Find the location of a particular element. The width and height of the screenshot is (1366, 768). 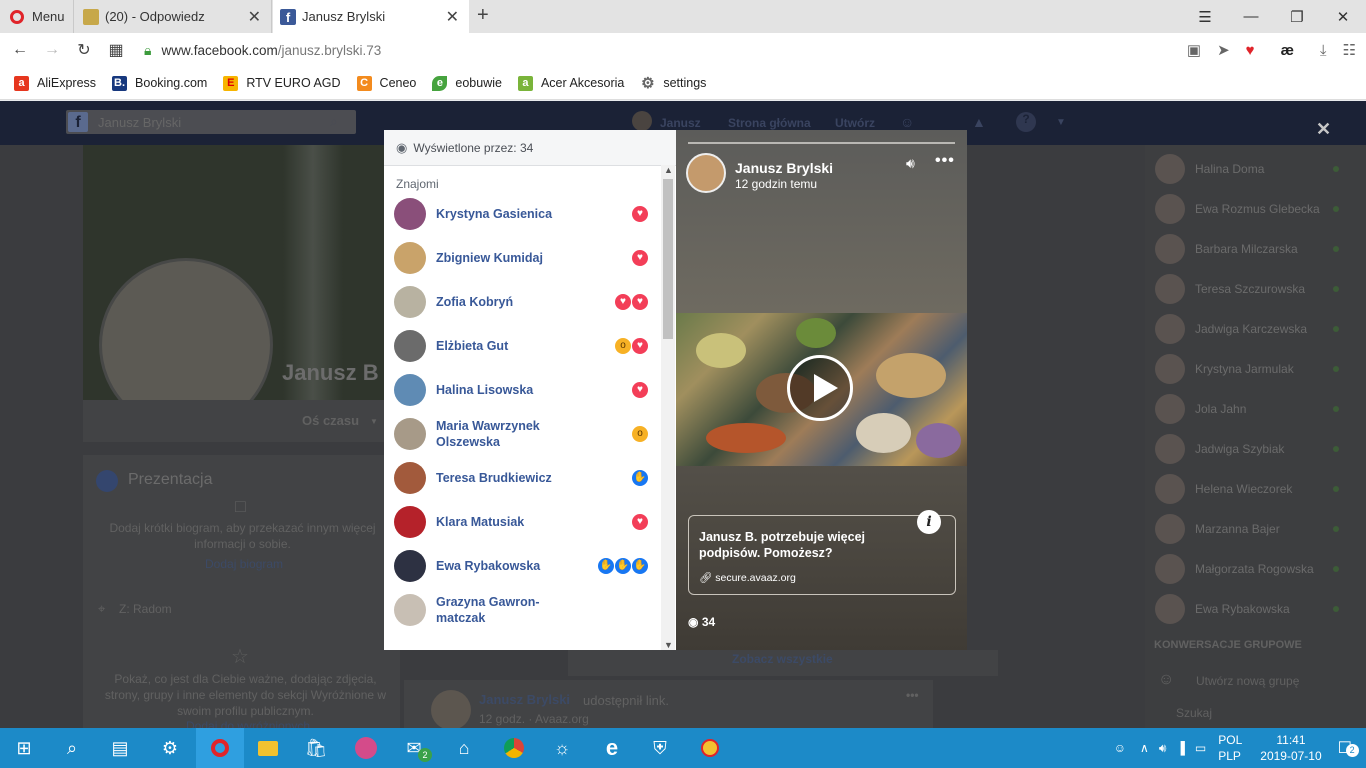

viewer-row: Ewa Rybakowska ✋ ✋ ✋ is located at coordinates (525, 566).